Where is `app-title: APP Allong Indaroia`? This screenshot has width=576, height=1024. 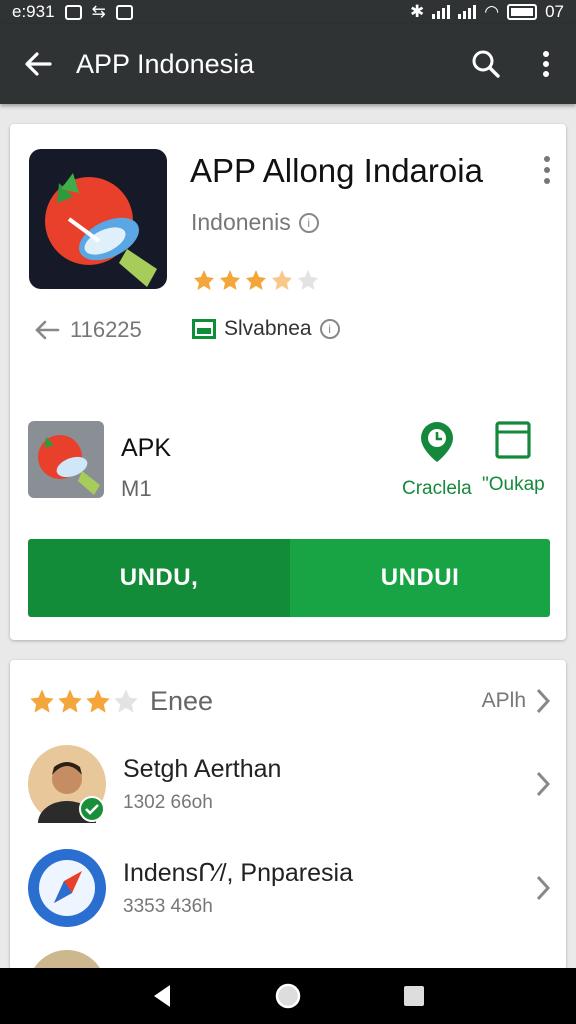
app-title: APP Allong Indaroia is located at coordinates (336, 170).